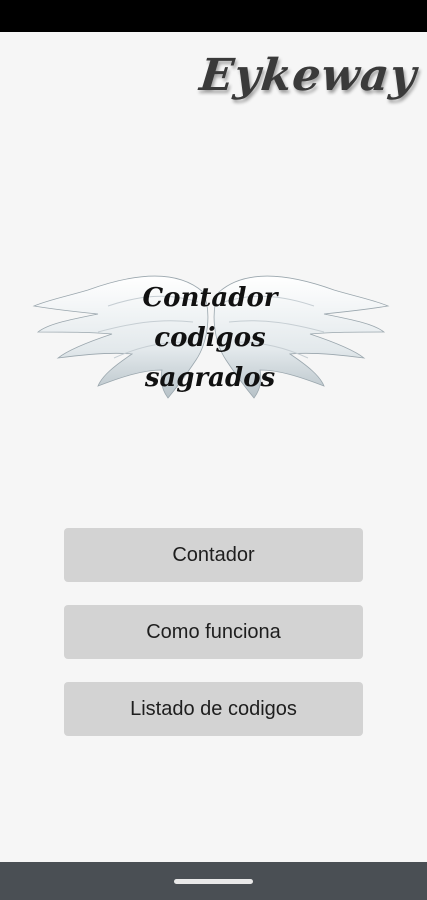 The image size is (427, 900). I want to click on emblem-title-line: codigos, so click(210, 338).